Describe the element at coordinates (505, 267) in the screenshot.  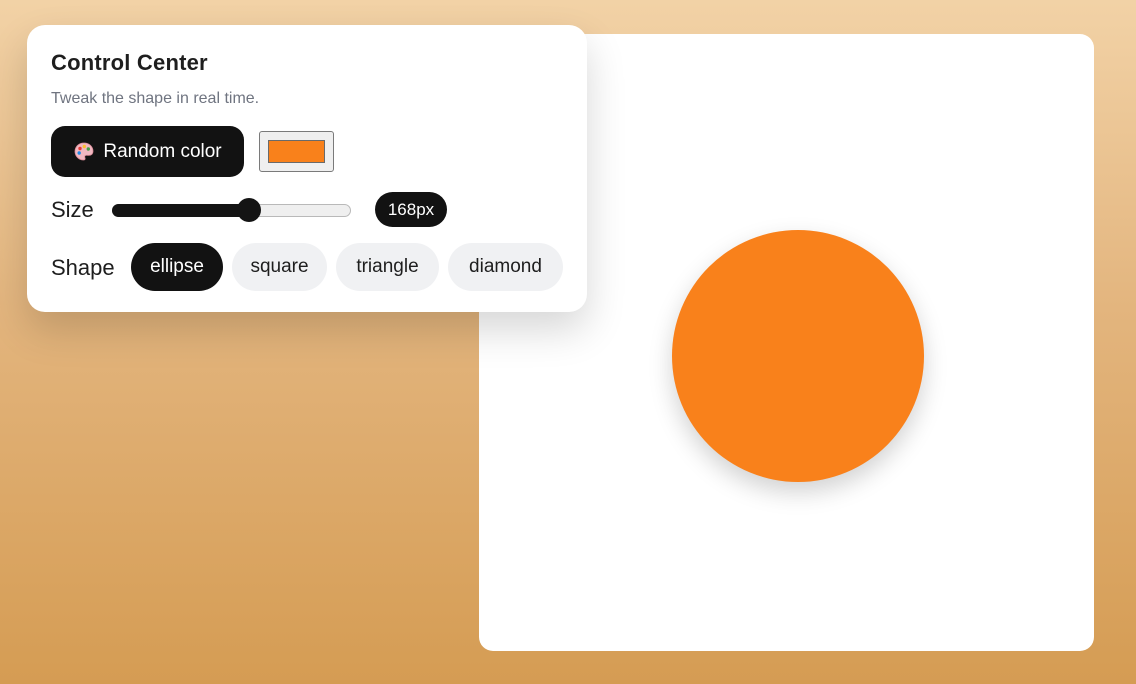
I see `shape-option-diamond: diamond` at that location.